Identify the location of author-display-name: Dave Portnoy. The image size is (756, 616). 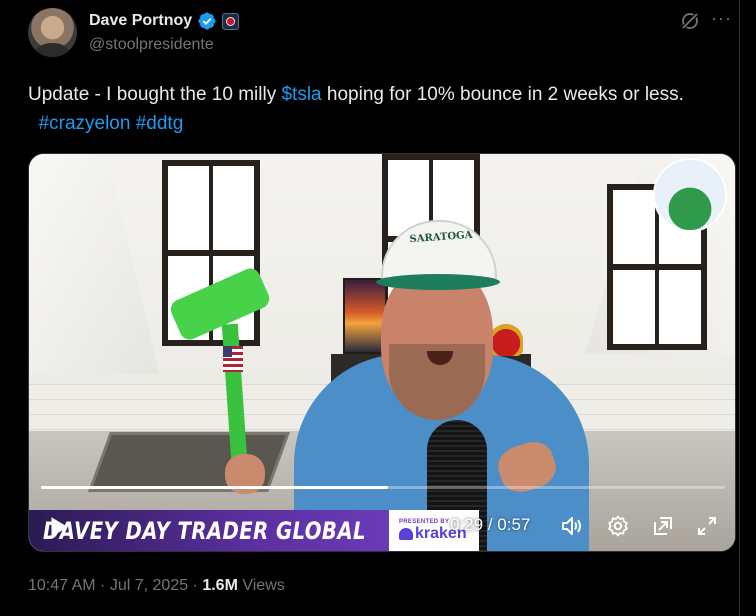
(140, 21).